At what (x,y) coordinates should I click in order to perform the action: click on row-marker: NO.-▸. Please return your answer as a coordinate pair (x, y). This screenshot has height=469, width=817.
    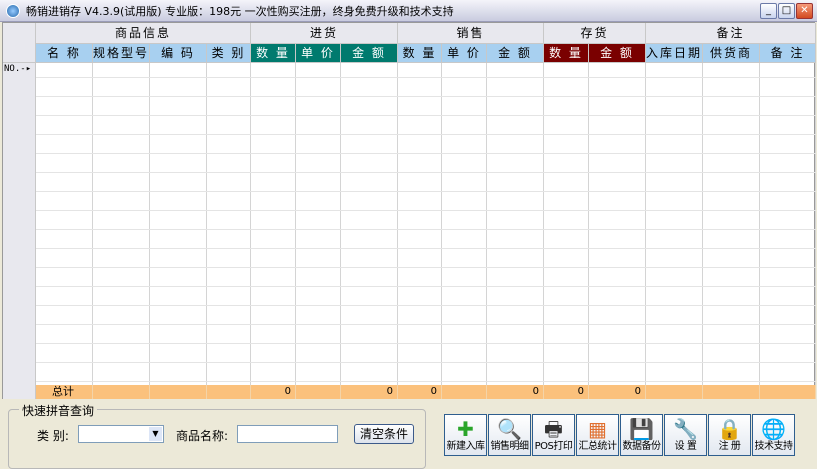
    Looking at the image, I should click on (18, 69).